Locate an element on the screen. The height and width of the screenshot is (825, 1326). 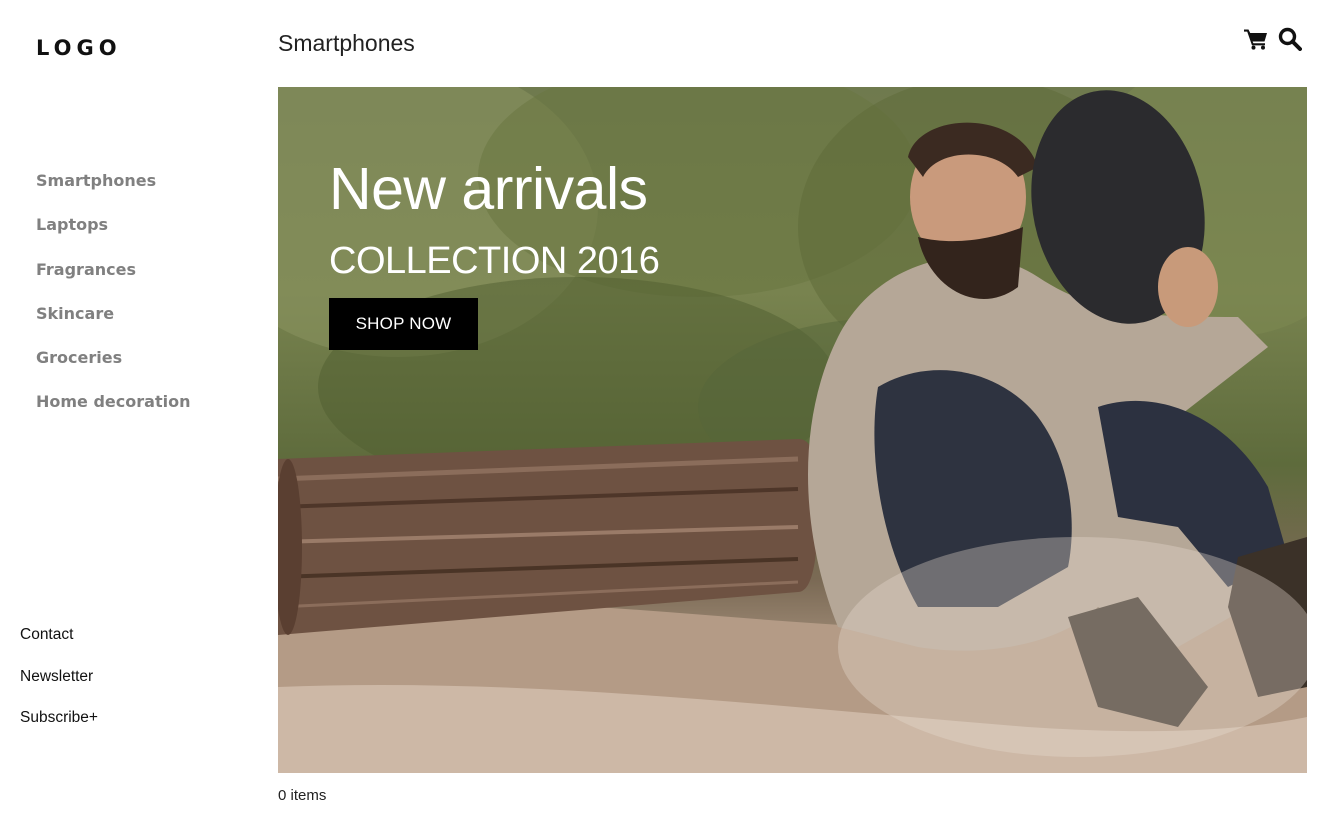
logo: LOGO is located at coordinates (79, 48).